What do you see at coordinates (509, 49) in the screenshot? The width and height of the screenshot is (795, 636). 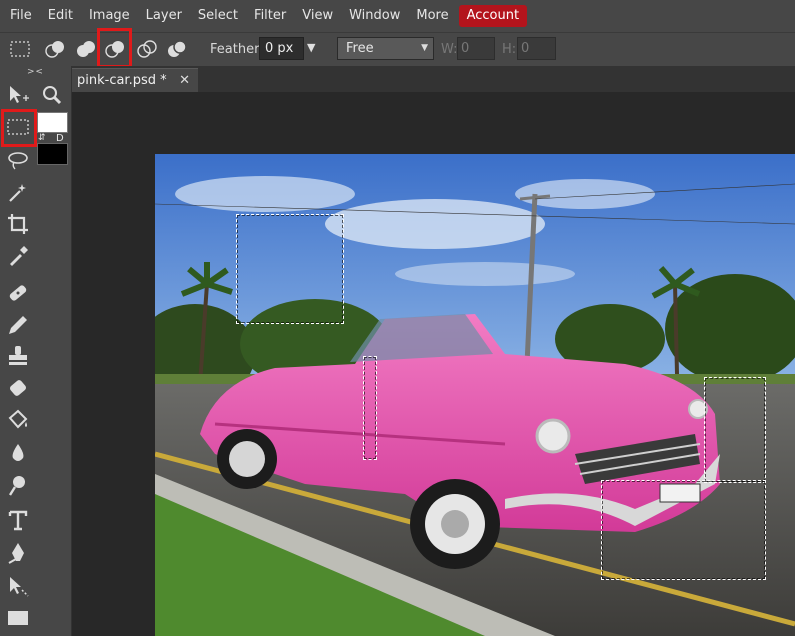 I see `height-label: H:` at bounding box center [509, 49].